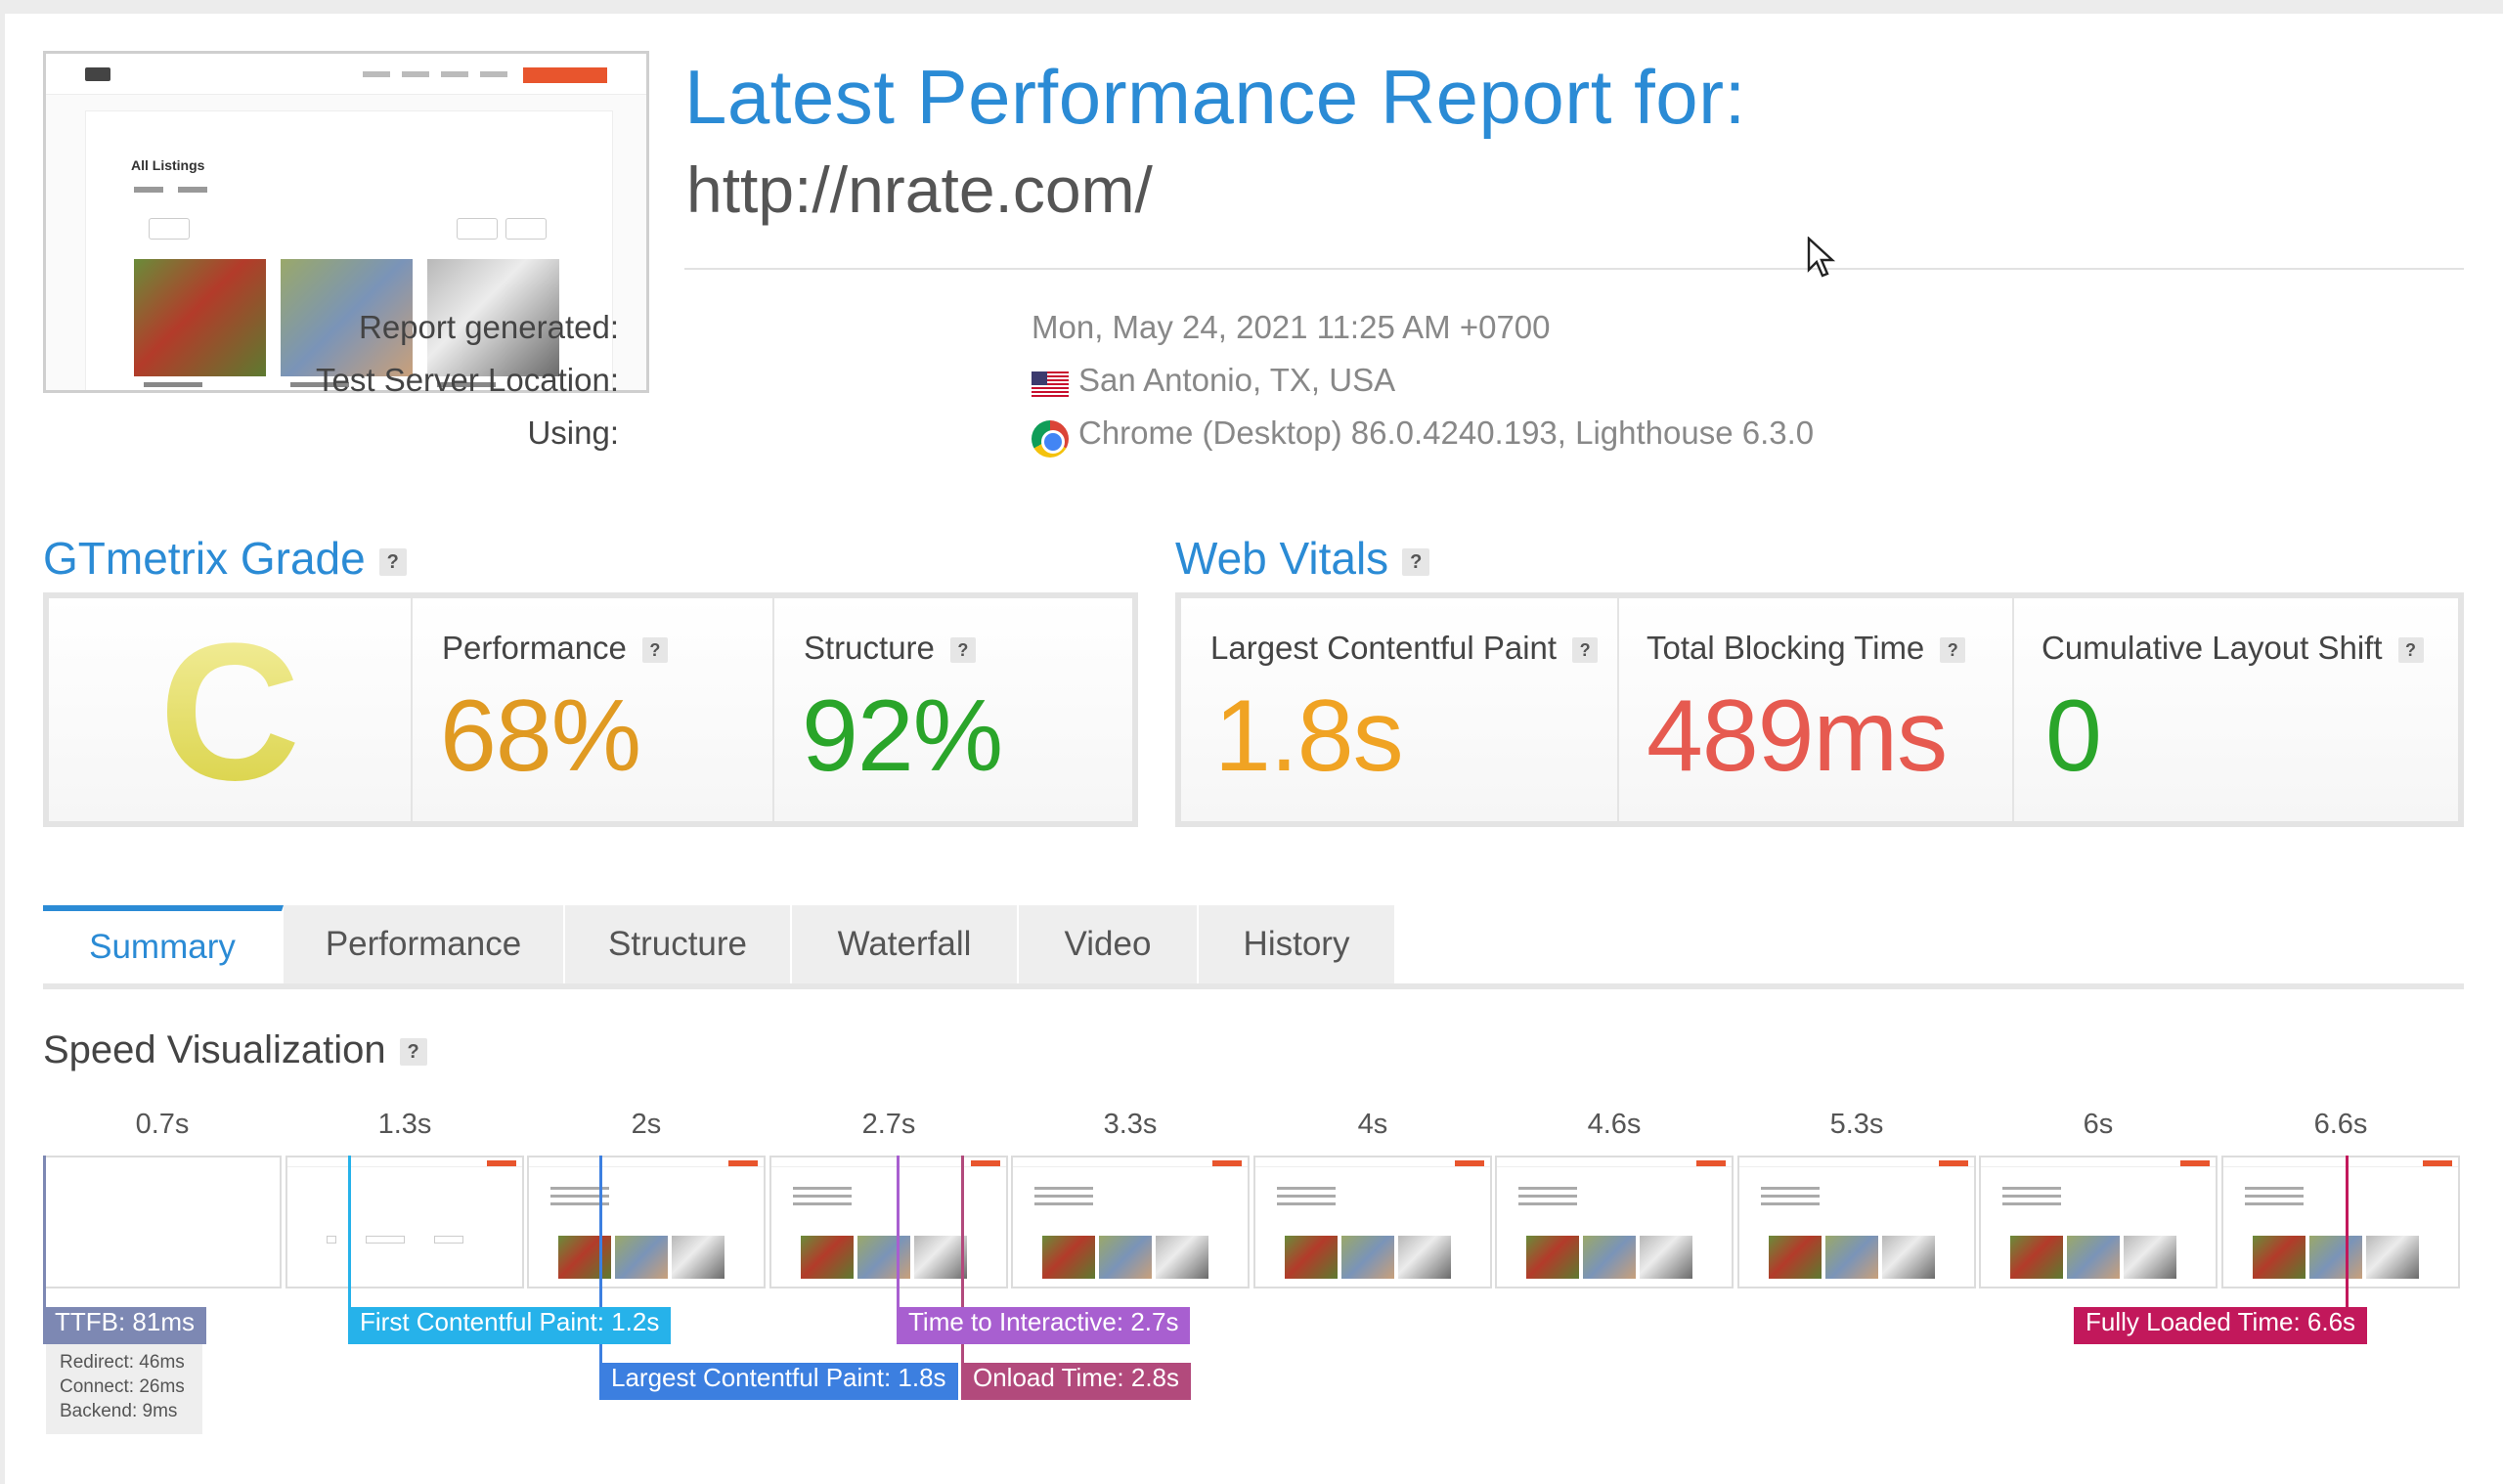 The image size is (2503, 1484). What do you see at coordinates (1215, 97) in the screenshot?
I see `report-title: Latest Performance Report for:` at bounding box center [1215, 97].